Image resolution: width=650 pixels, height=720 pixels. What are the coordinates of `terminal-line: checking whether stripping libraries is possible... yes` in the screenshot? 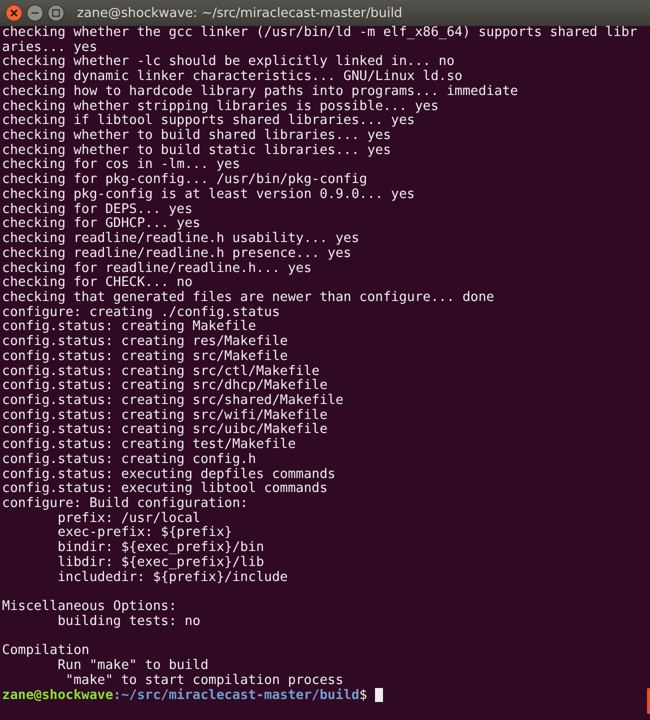 It's located at (220, 106).